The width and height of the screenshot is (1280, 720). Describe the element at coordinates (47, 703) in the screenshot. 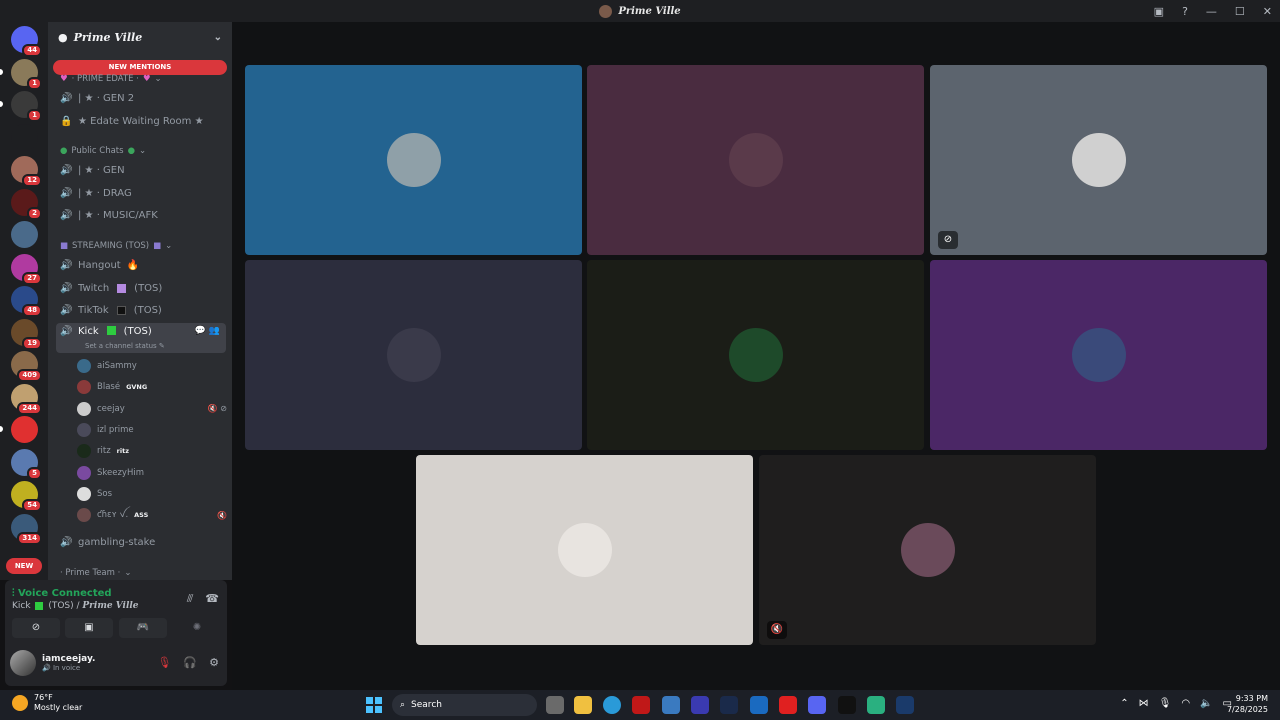

I see `weather-widget: 76°F Mostly clear` at that location.